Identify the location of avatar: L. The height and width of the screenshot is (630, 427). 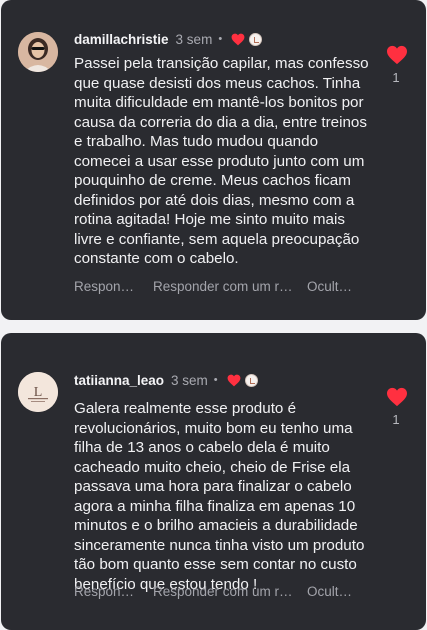
(38, 392).